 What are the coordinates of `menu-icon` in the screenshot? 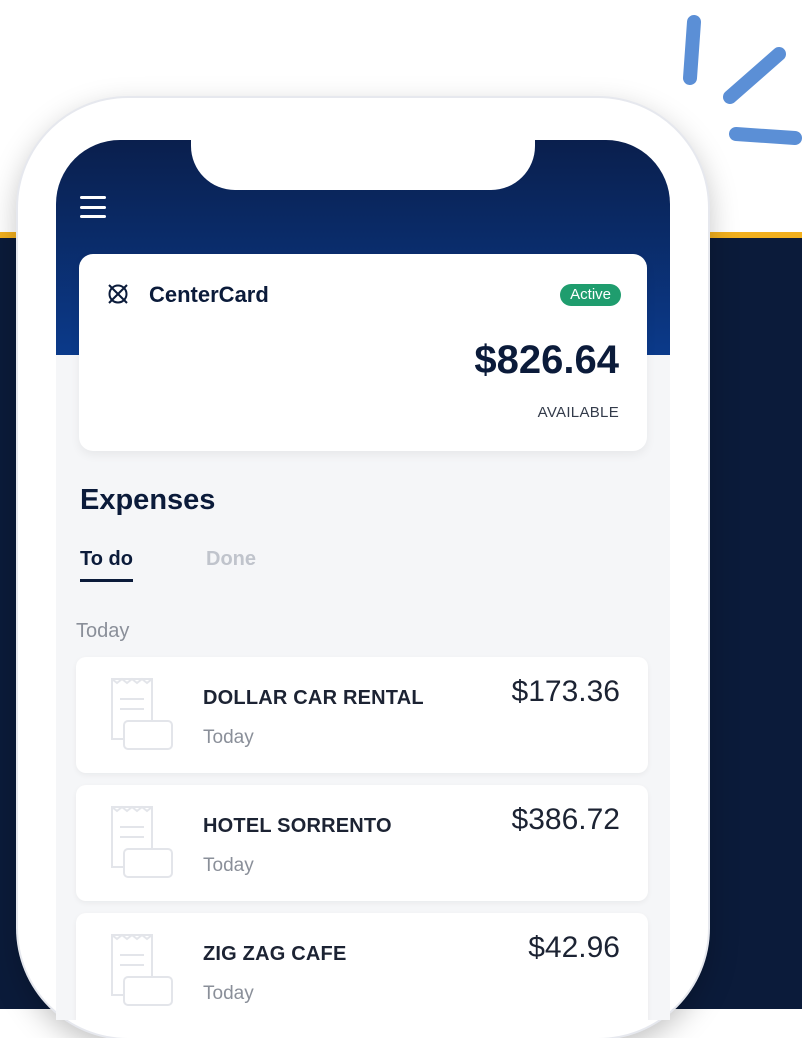 It's located at (93, 207).